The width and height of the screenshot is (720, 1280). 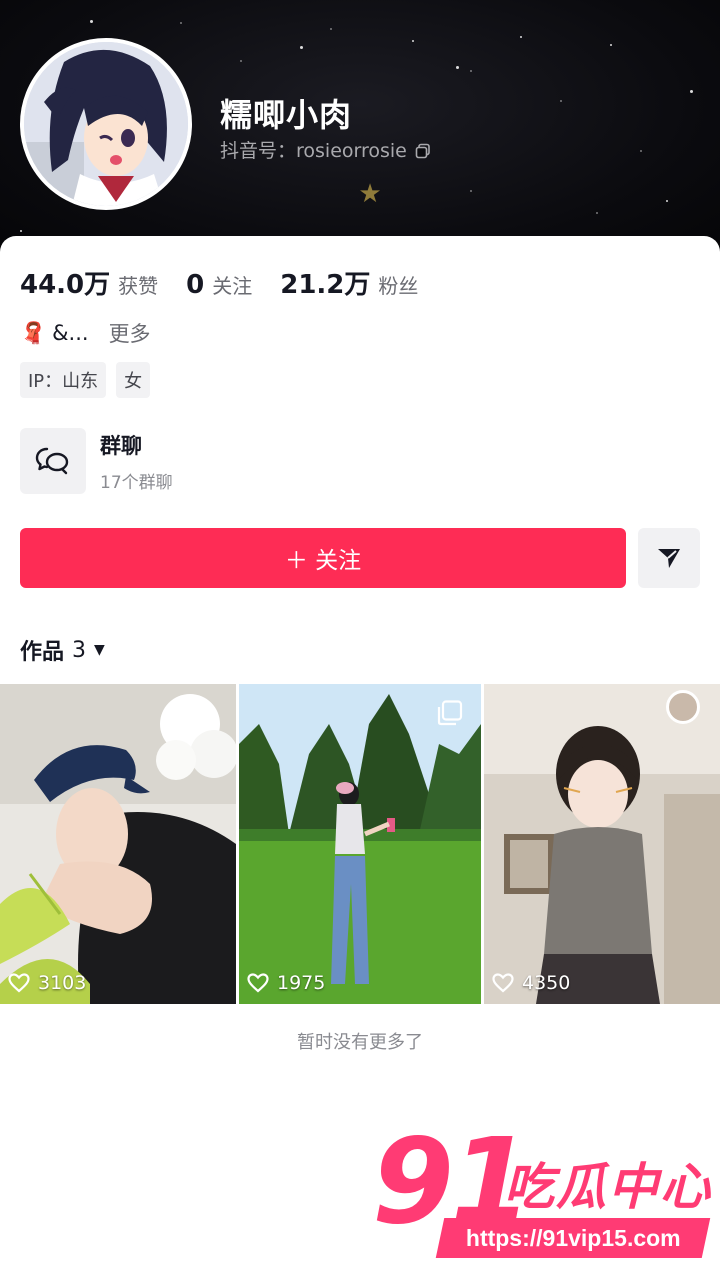 What do you see at coordinates (301, 983) in the screenshot?
I see `video-likes-count: 1975` at bounding box center [301, 983].